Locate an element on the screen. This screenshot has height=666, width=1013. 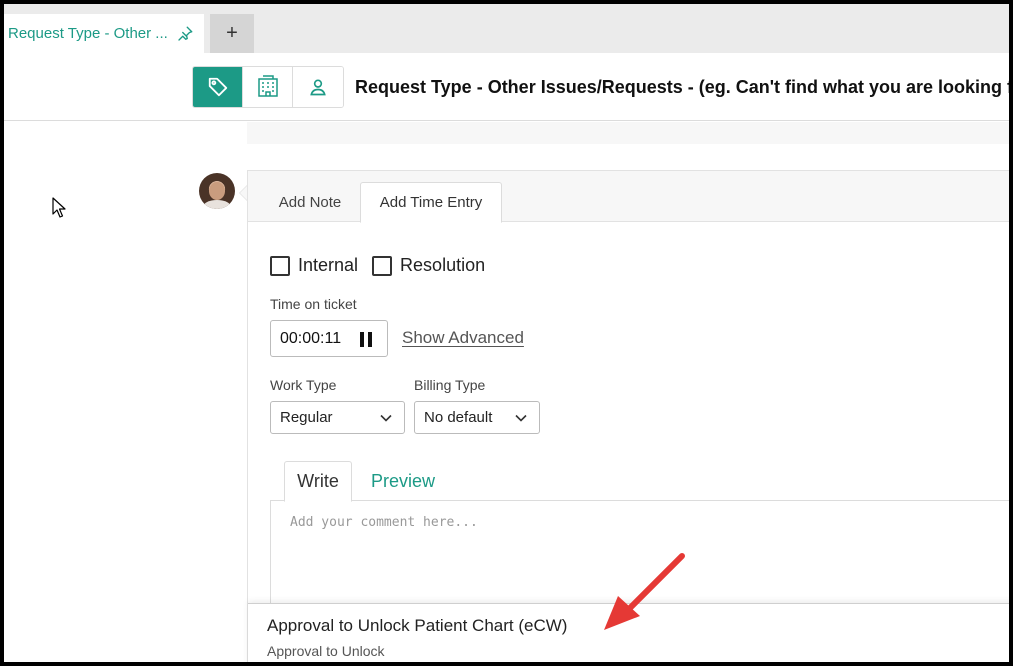
work-type-value: Regular is located at coordinates (306, 417).